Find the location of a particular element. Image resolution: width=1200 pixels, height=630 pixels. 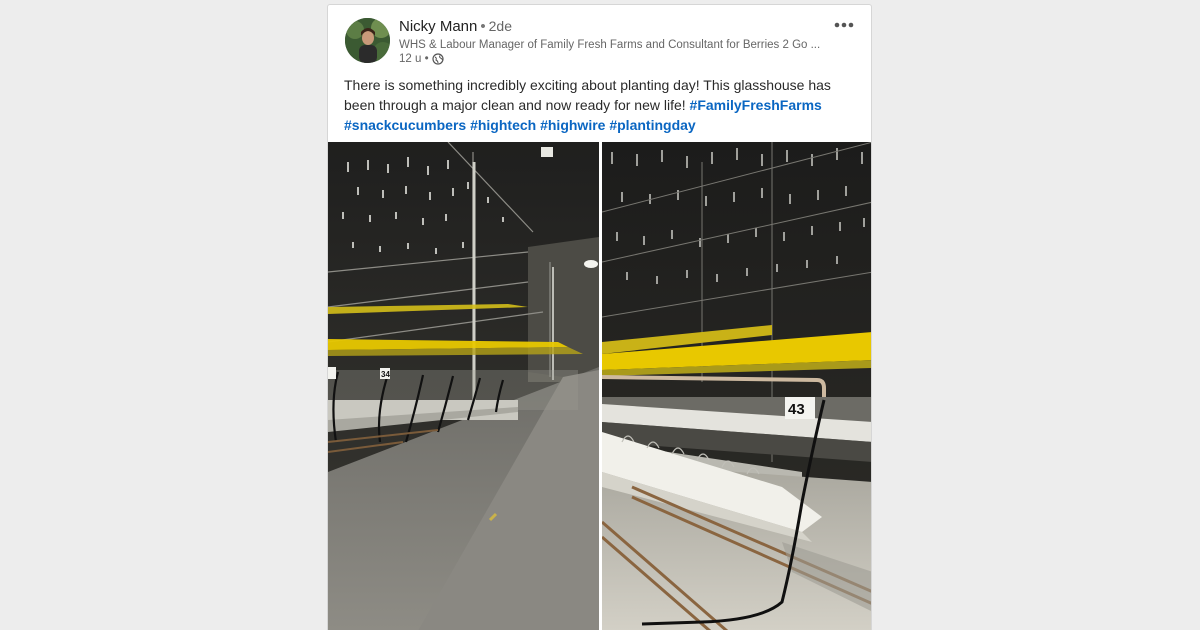

hashtag-familyfreshfarms: #FamilyFreshFarms is located at coordinates (756, 105).